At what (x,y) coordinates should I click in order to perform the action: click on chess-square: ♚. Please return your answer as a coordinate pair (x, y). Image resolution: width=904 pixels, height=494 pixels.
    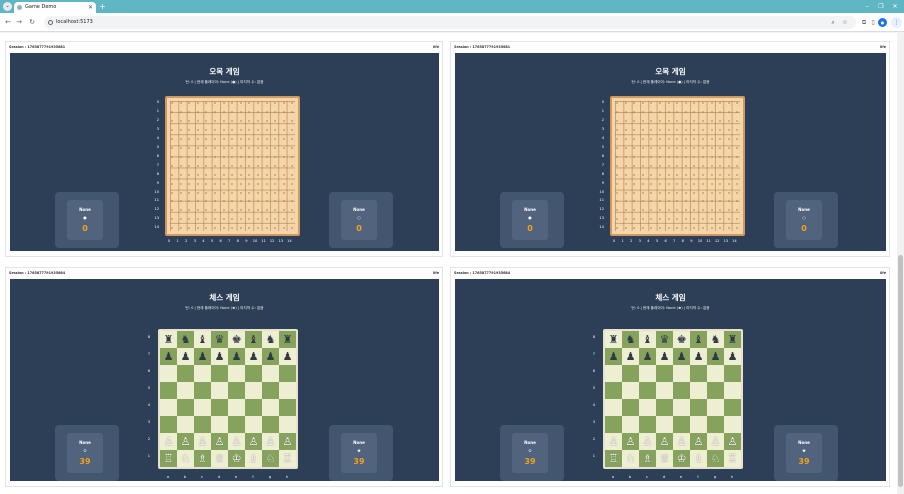
    Looking at the image, I should click on (681, 339).